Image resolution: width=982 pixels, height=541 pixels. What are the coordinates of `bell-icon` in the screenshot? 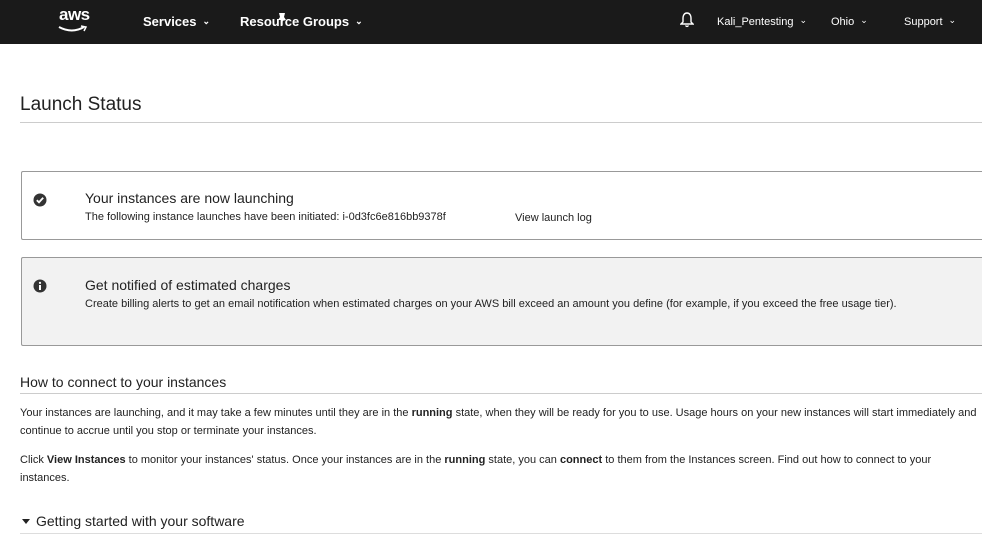 It's located at (687, 20).